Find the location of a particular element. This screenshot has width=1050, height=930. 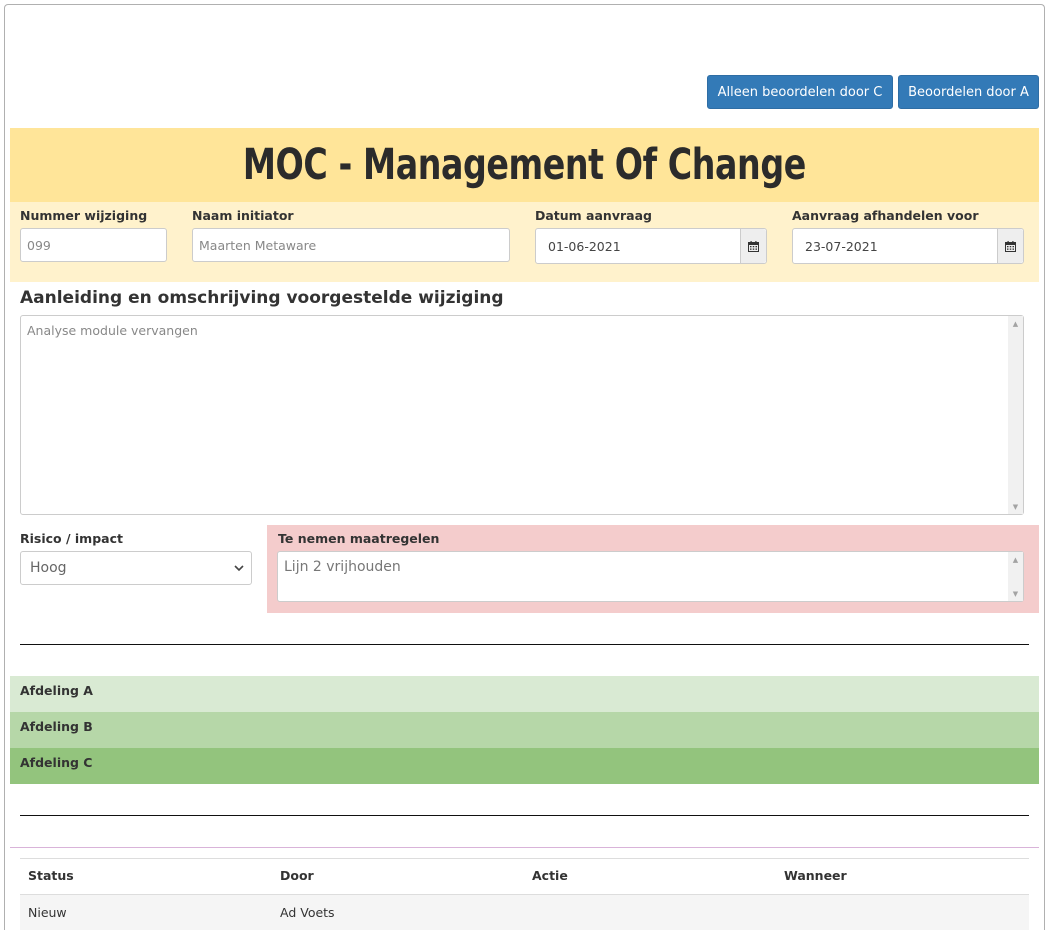

department-b-row: Afdeling B is located at coordinates (524, 730).